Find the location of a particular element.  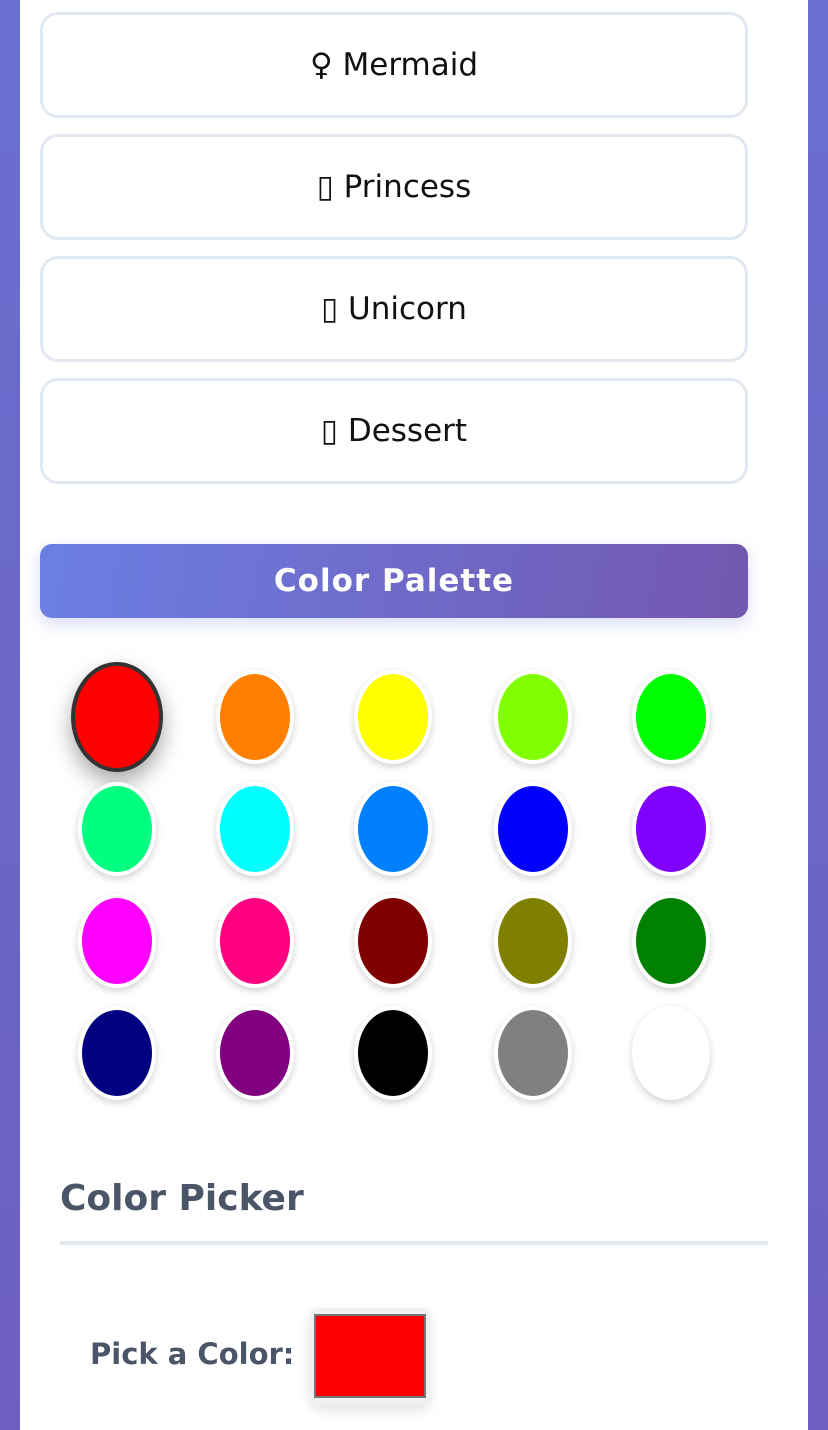

theme-label-princess: ▯ Princess is located at coordinates (394, 187).